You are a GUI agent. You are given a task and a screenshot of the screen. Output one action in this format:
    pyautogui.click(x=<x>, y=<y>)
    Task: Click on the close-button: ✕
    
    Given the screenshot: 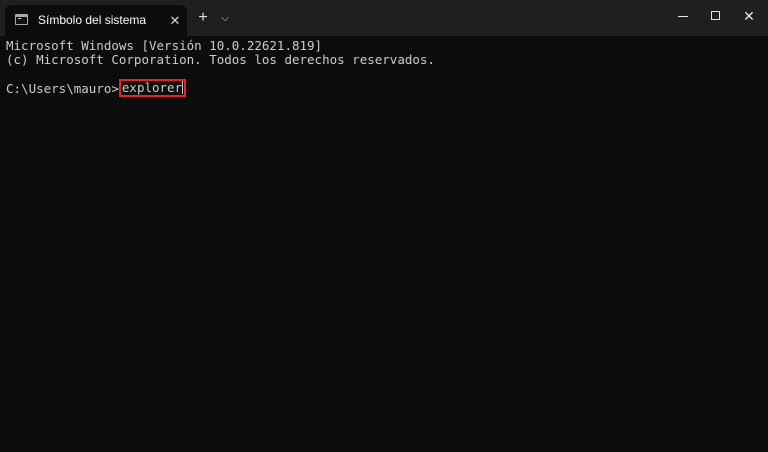 What is the action you would take?
    pyautogui.click(x=749, y=16)
    